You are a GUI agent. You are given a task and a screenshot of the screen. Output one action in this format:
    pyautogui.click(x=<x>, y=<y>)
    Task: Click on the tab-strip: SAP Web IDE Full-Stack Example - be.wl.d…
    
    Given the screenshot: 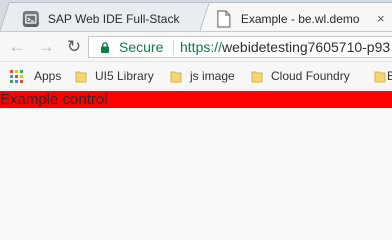 What is the action you would take?
    pyautogui.click(x=196, y=16)
    